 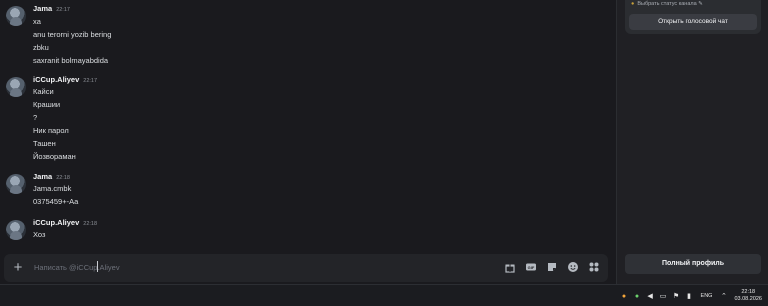 What do you see at coordinates (51, 176) in the screenshot?
I see `message-author: Jama 22:18` at bounding box center [51, 176].